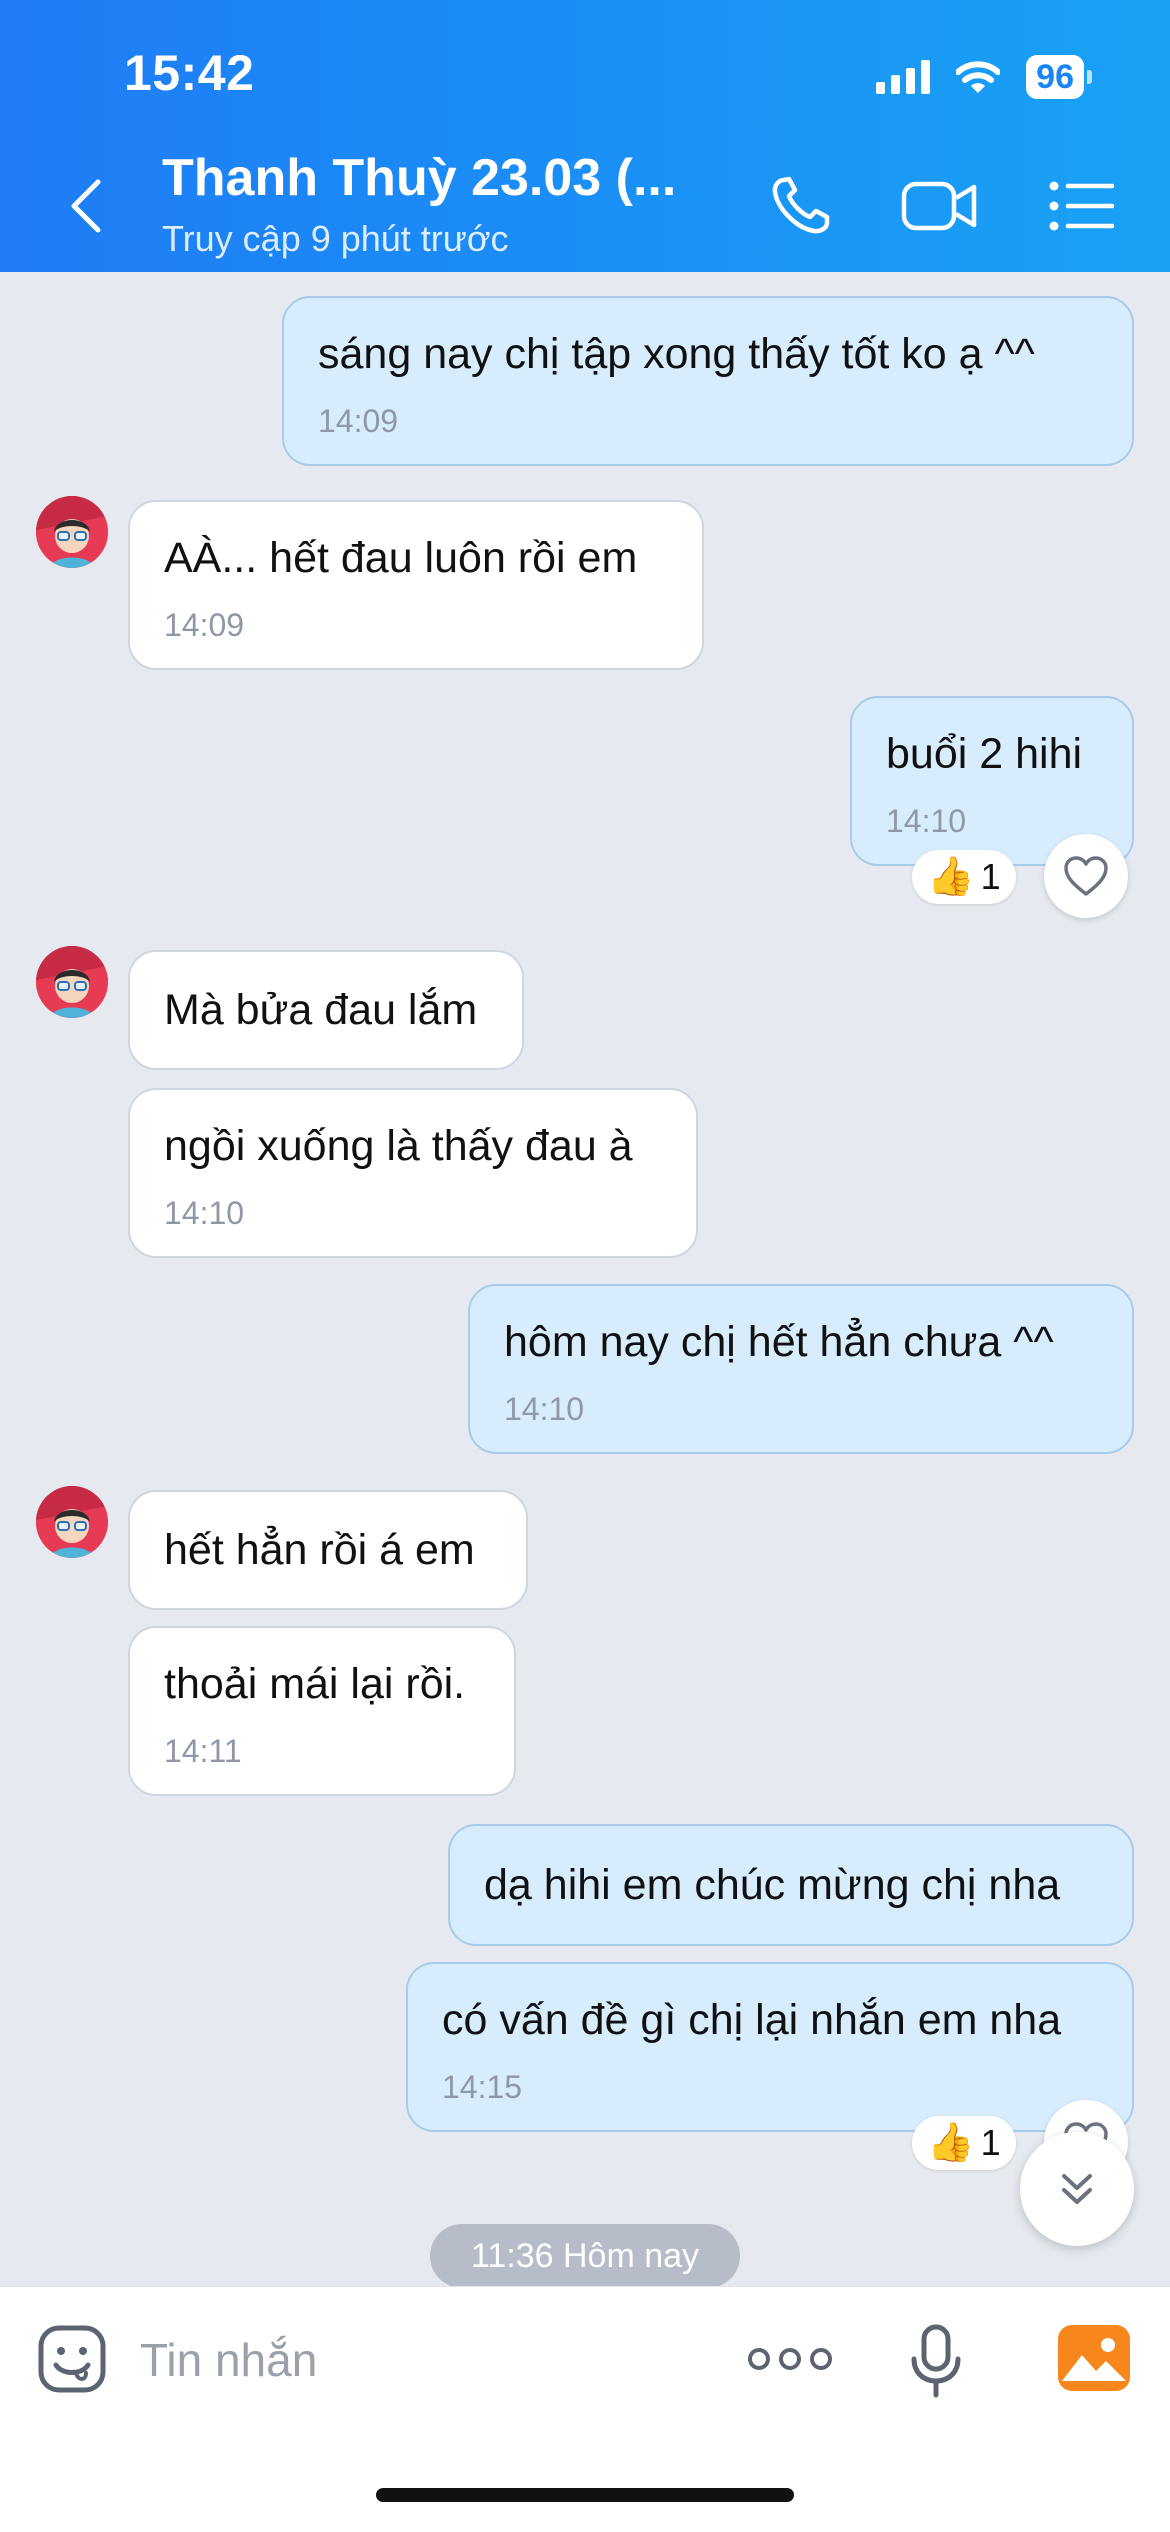  What do you see at coordinates (319, 1549) in the screenshot?
I see `message-text: hết hẳn rồi á em` at bounding box center [319, 1549].